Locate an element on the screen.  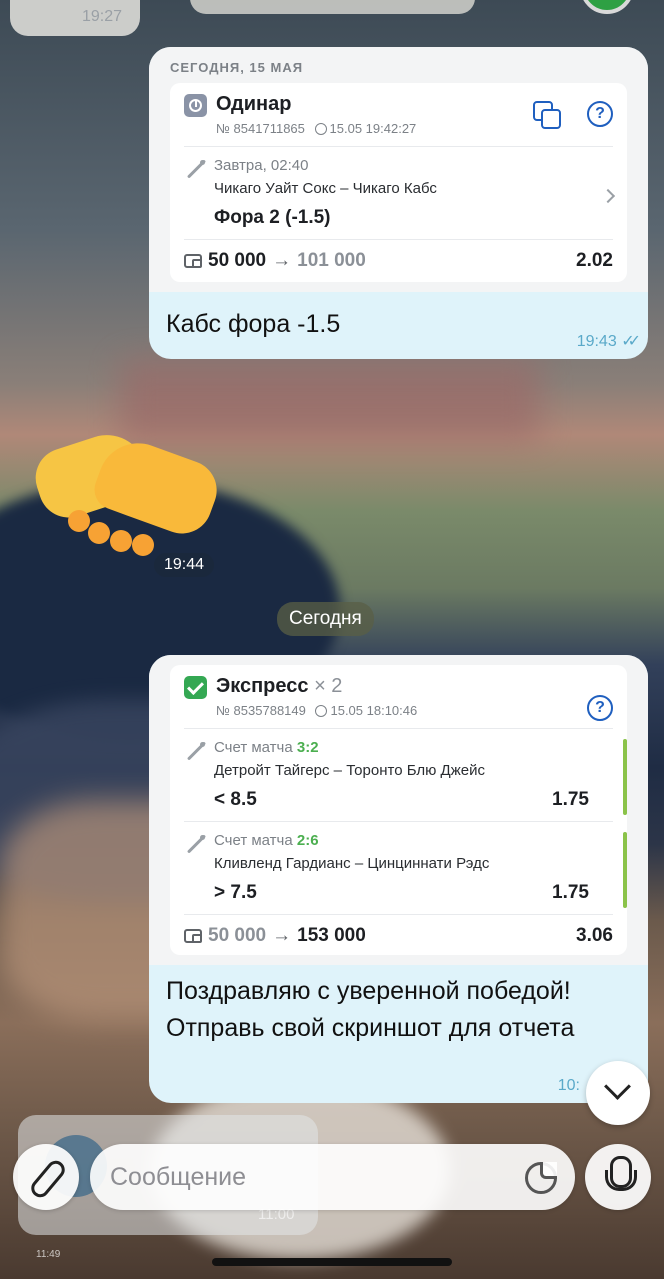
event-pick: > 7.5 1.75 is located at coordinates (401, 893).